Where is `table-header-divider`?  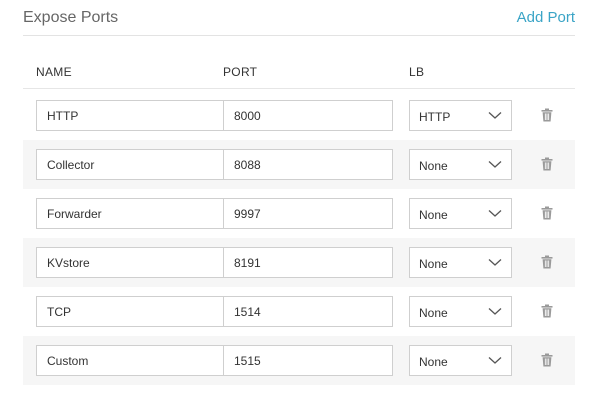
table-header-divider is located at coordinates (299, 88).